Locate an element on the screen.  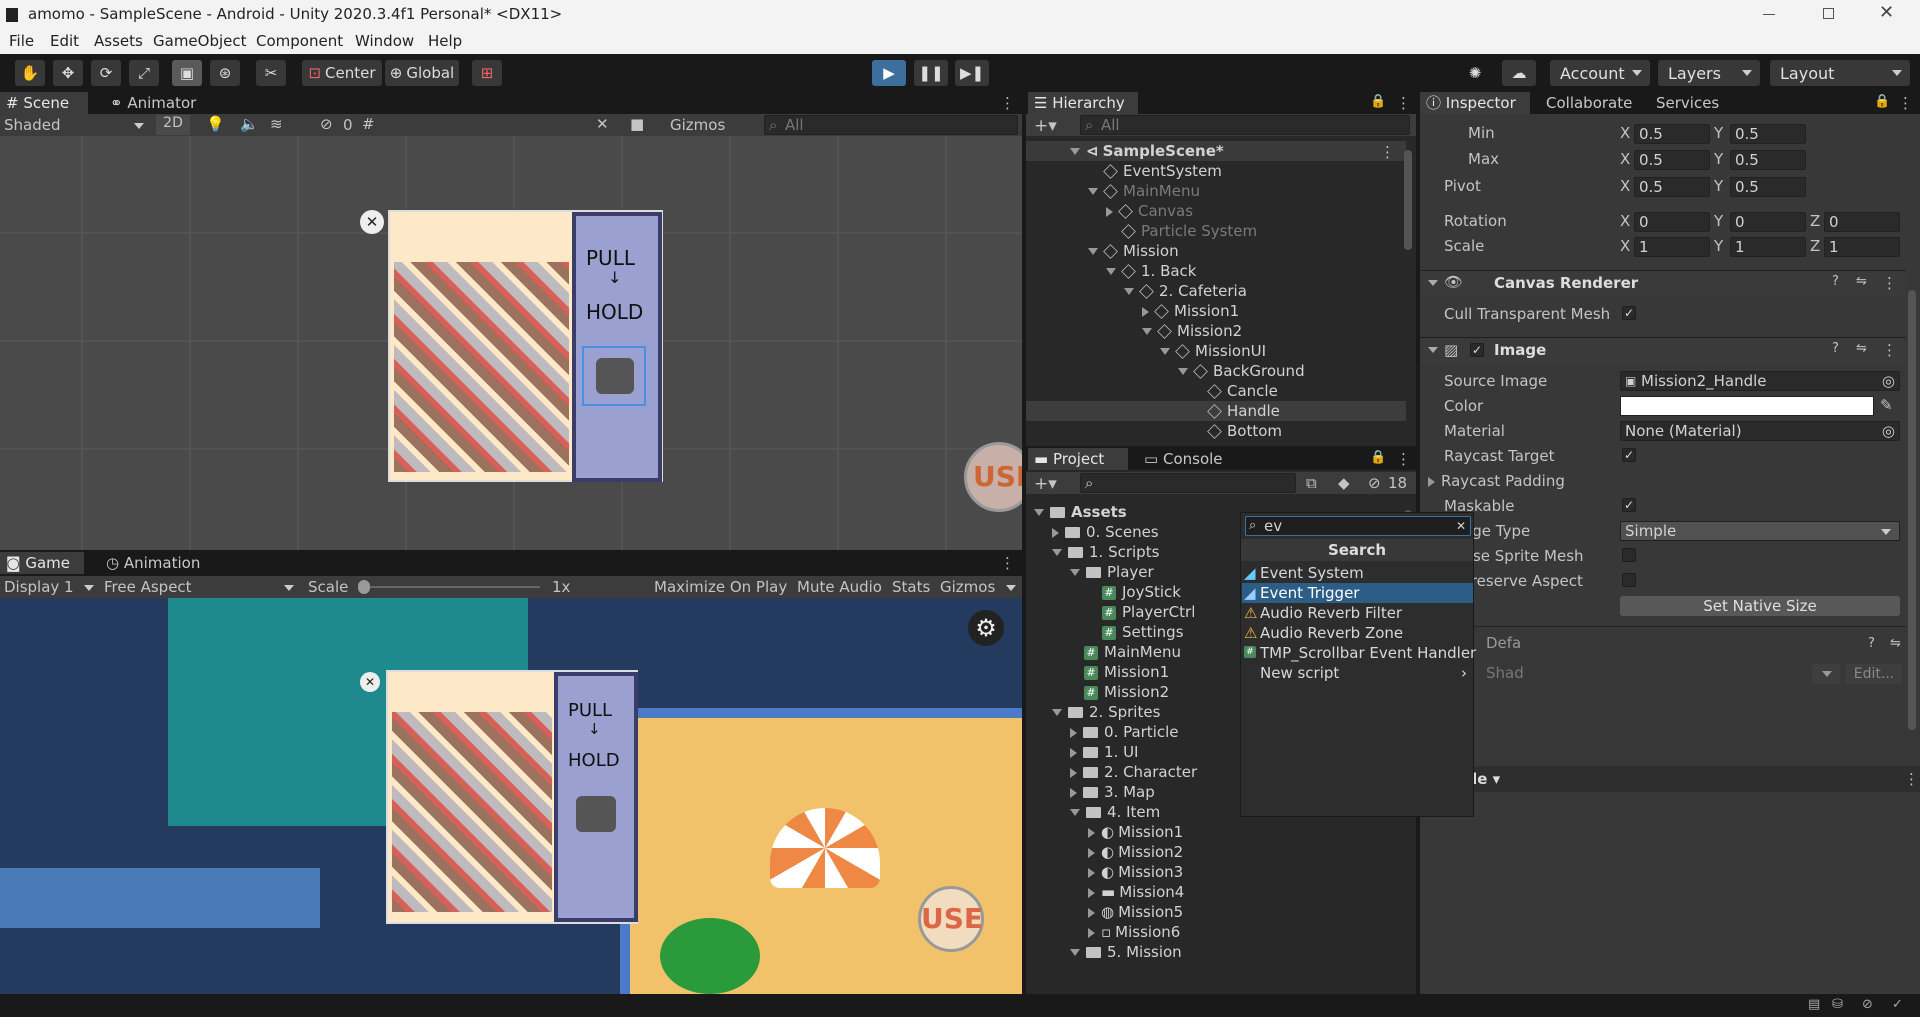
tab-services: Services is located at coordinates (1700, 103).